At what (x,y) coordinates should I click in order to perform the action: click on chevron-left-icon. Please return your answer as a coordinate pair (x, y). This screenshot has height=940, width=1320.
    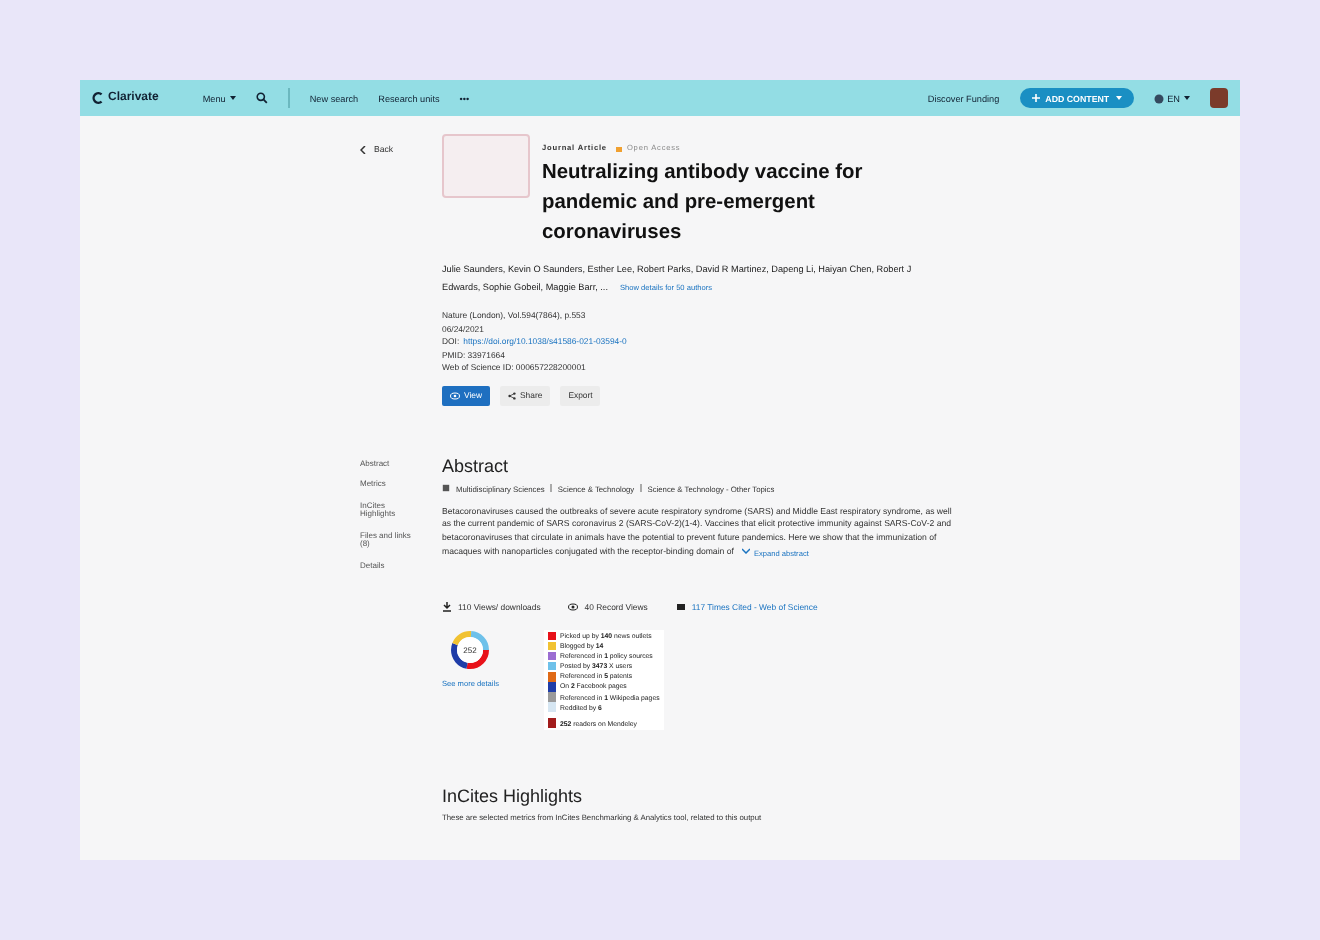
    Looking at the image, I should click on (363, 149).